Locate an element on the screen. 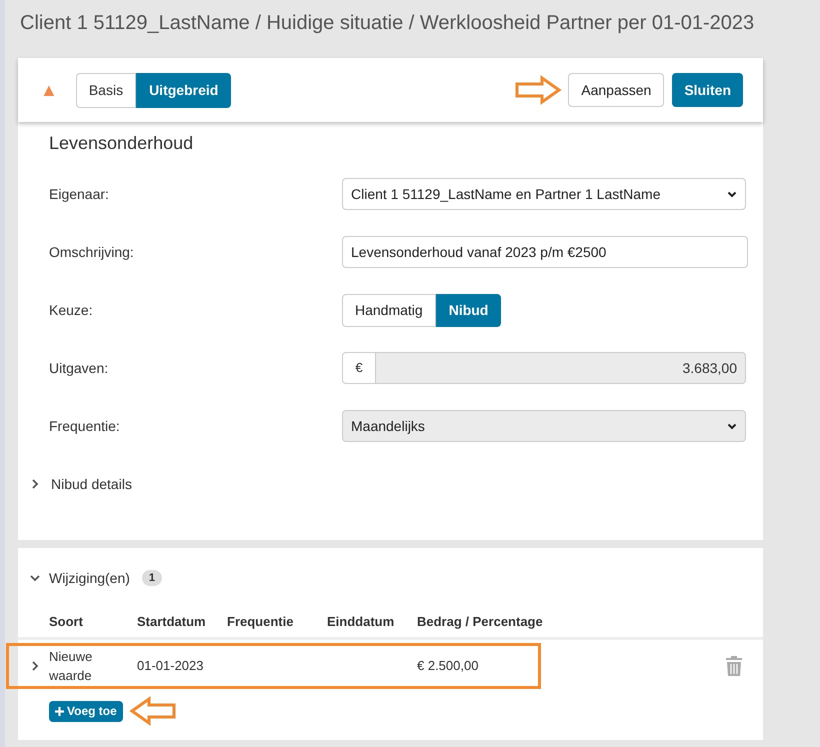 The height and width of the screenshot is (747, 820). edit-button: Aanpassen is located at coordinates (616, 90).